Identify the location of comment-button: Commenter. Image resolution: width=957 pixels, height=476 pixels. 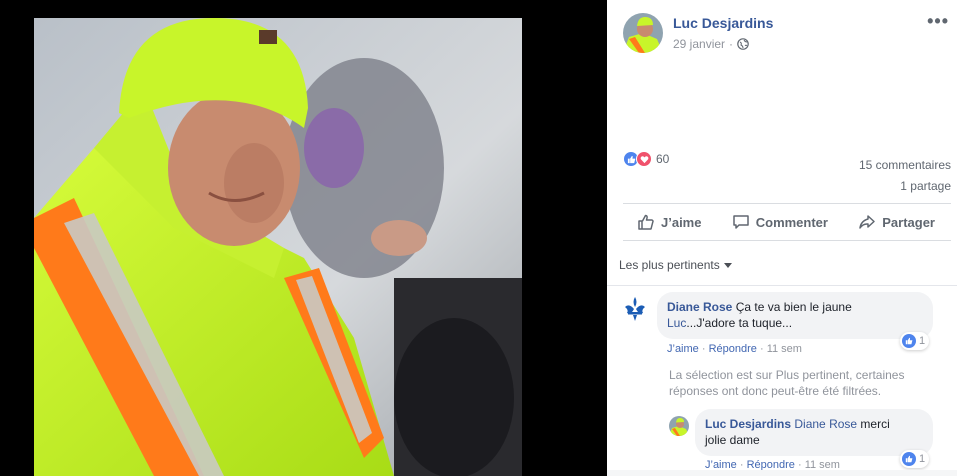
(780, 222).